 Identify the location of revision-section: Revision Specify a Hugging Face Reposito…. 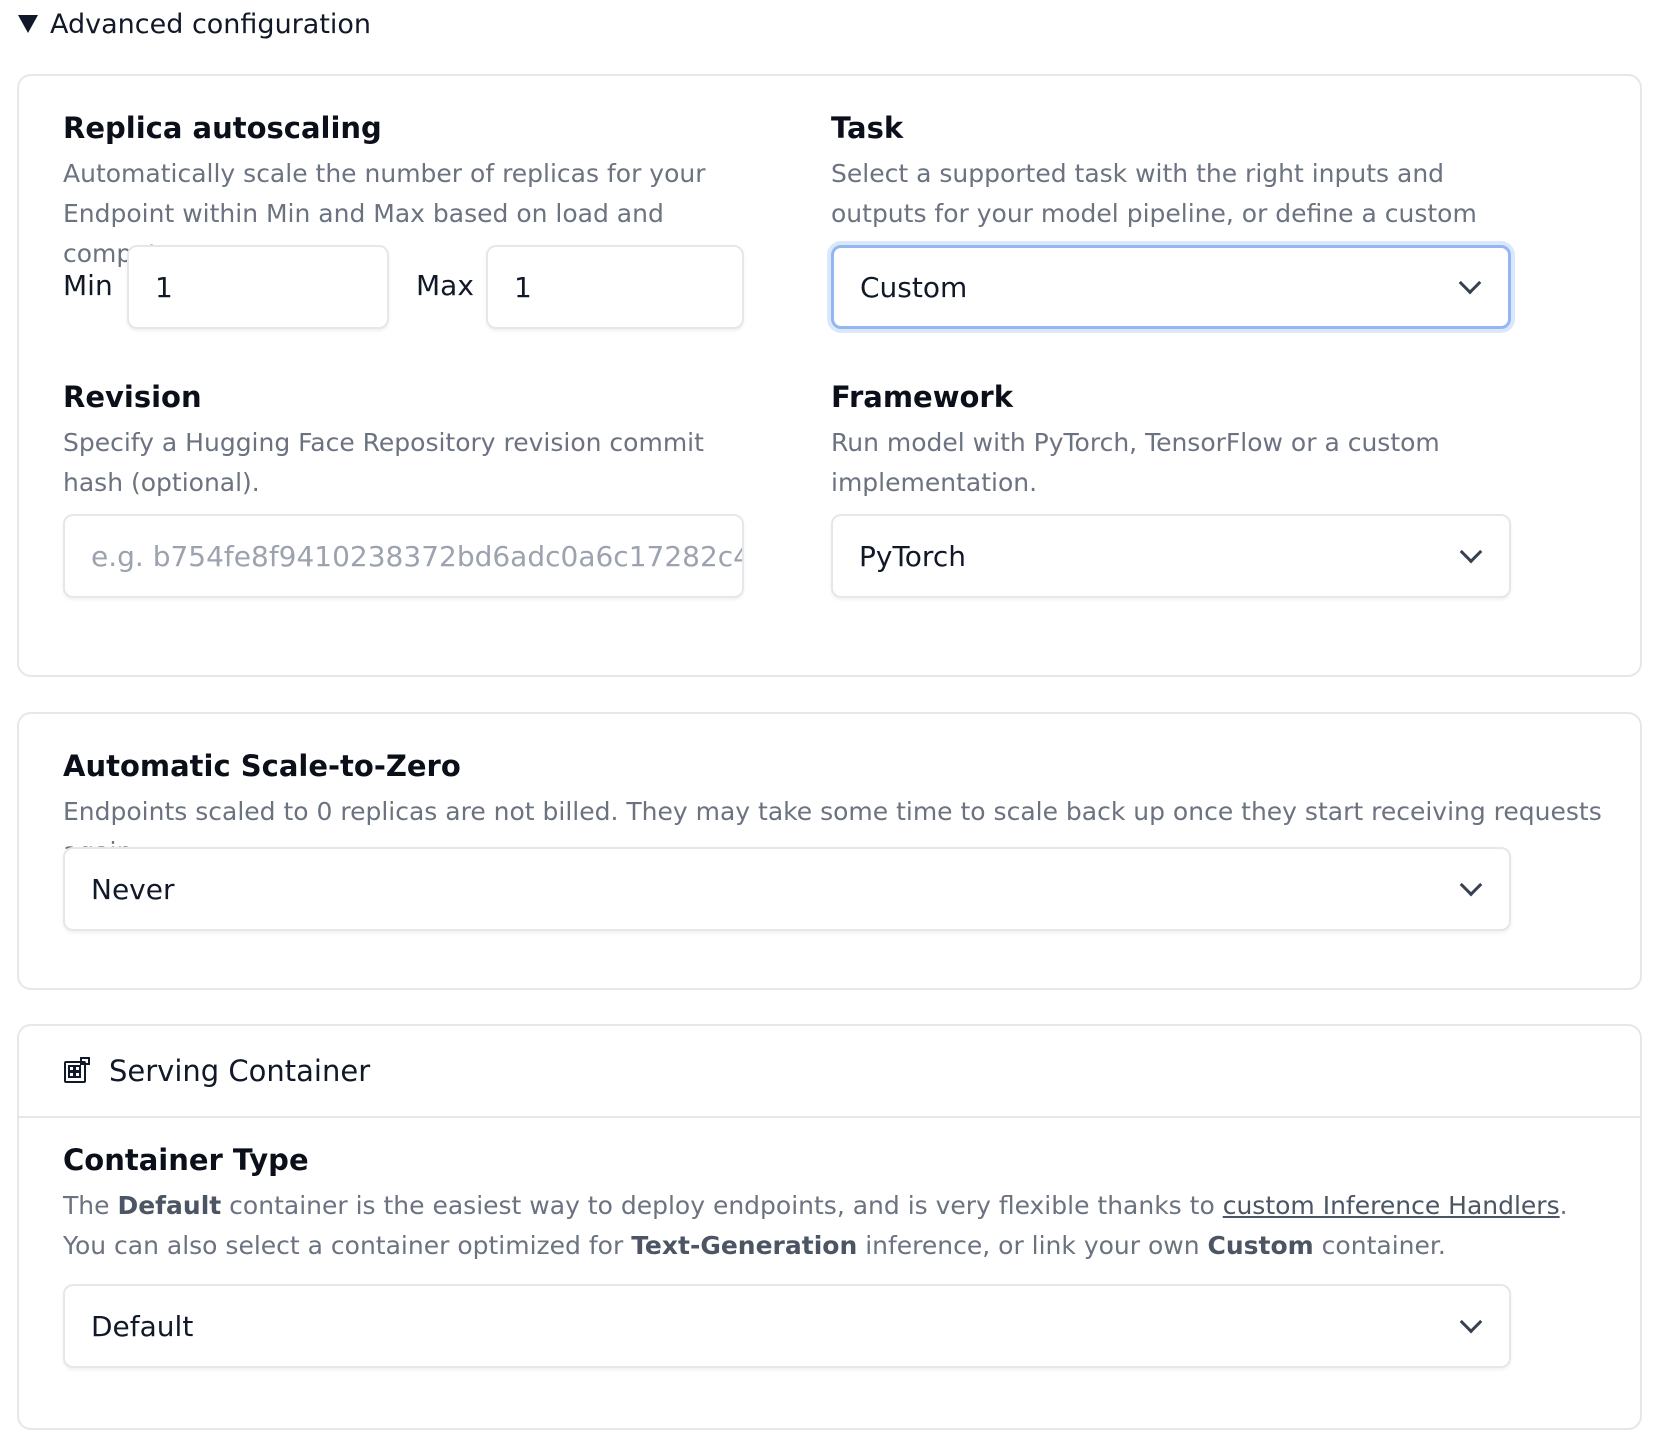
(413, 441).